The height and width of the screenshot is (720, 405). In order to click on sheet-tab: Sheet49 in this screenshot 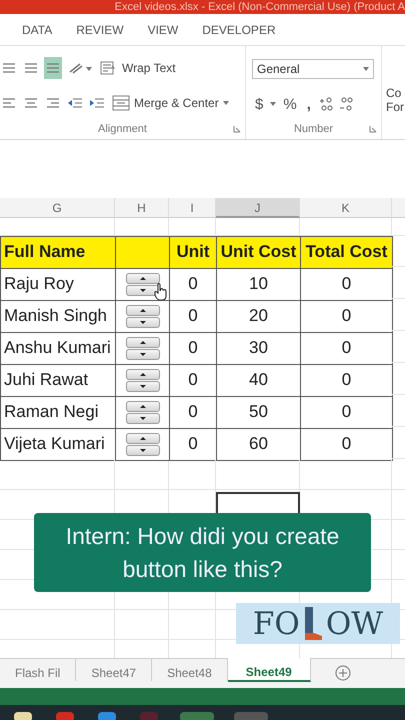, I will do `click(269, 670)`.